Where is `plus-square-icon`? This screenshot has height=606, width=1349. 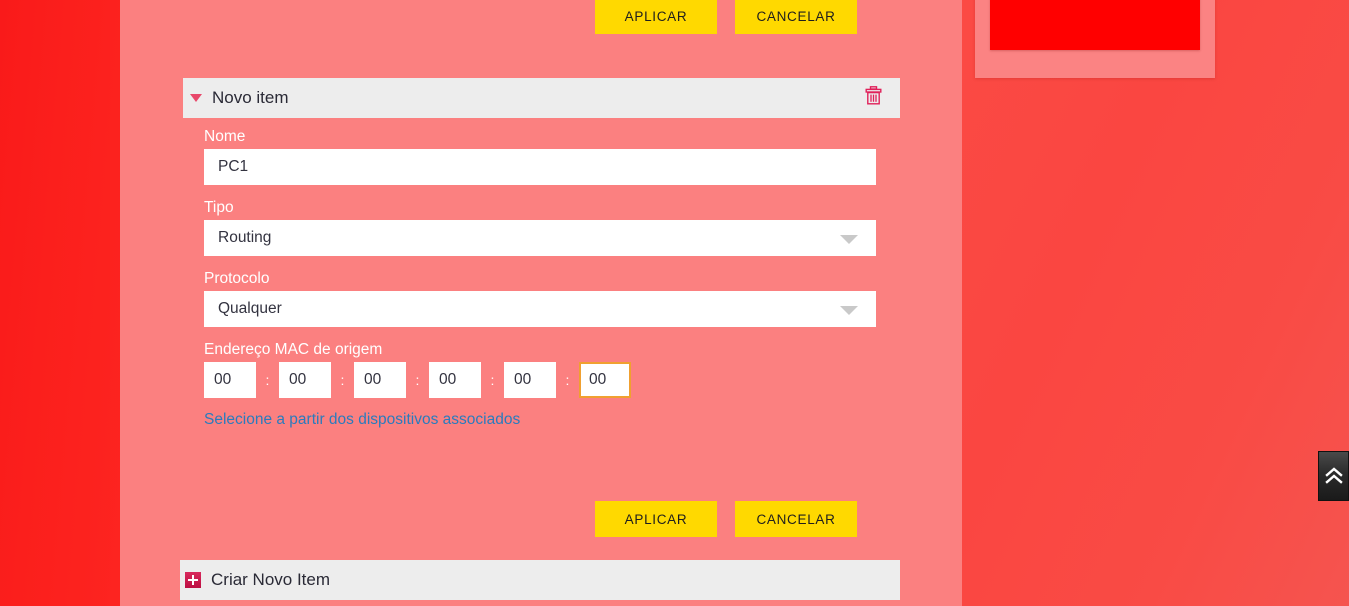
plus-square-icon is located at coordinates (193, 580).